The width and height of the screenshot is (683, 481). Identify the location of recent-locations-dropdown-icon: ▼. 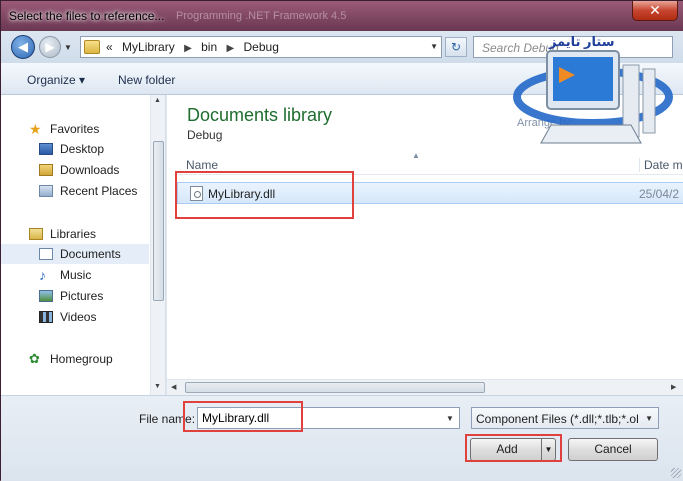
(68, 47).